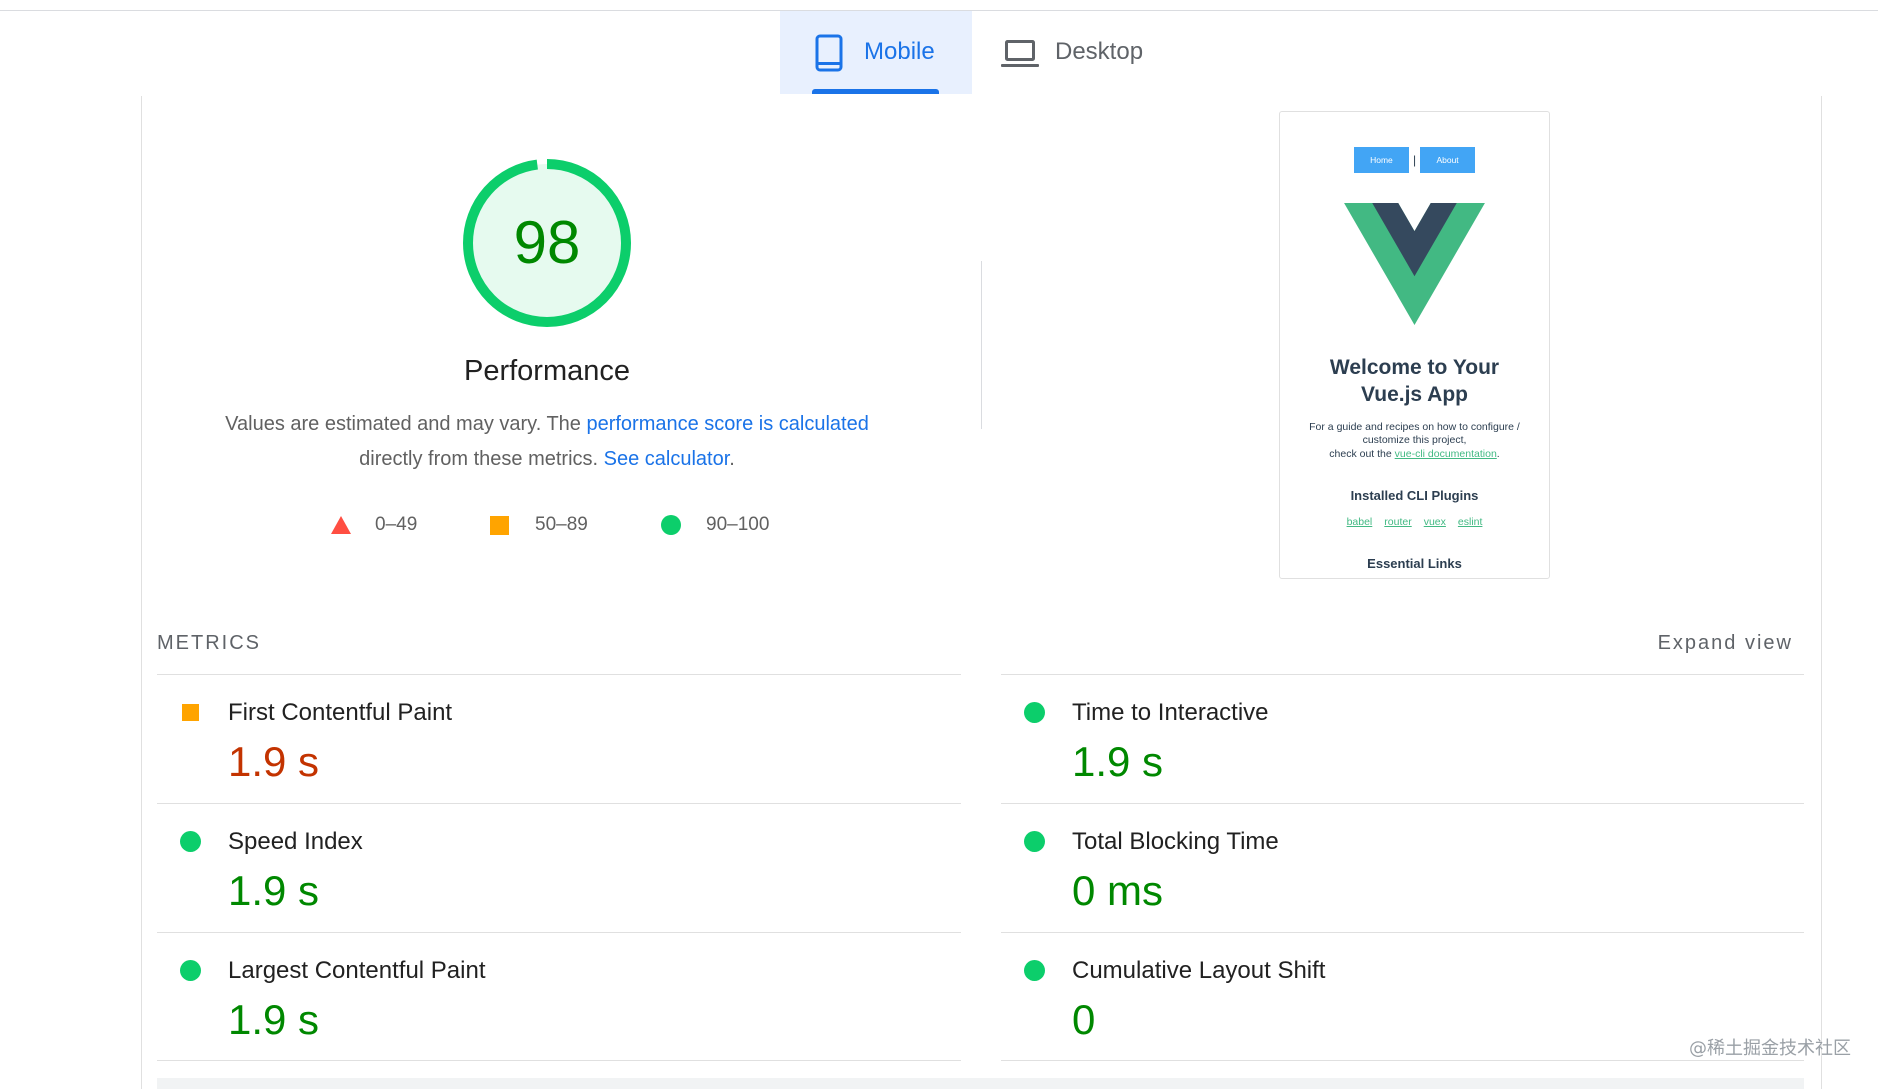 The height and width of the screenshot is (1089, 1878). I want to click on thumbnail-intro-suffix: ., so click(1498, 454).